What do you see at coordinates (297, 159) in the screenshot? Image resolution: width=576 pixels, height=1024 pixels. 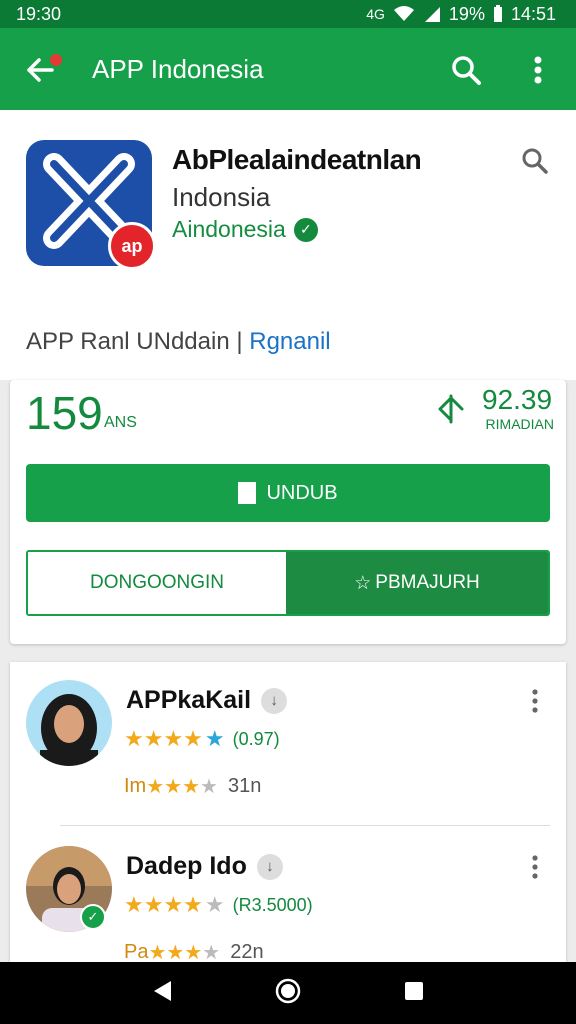 I see `app-name: AbPlealaindeatnlan` at bounding box center [297, 159].